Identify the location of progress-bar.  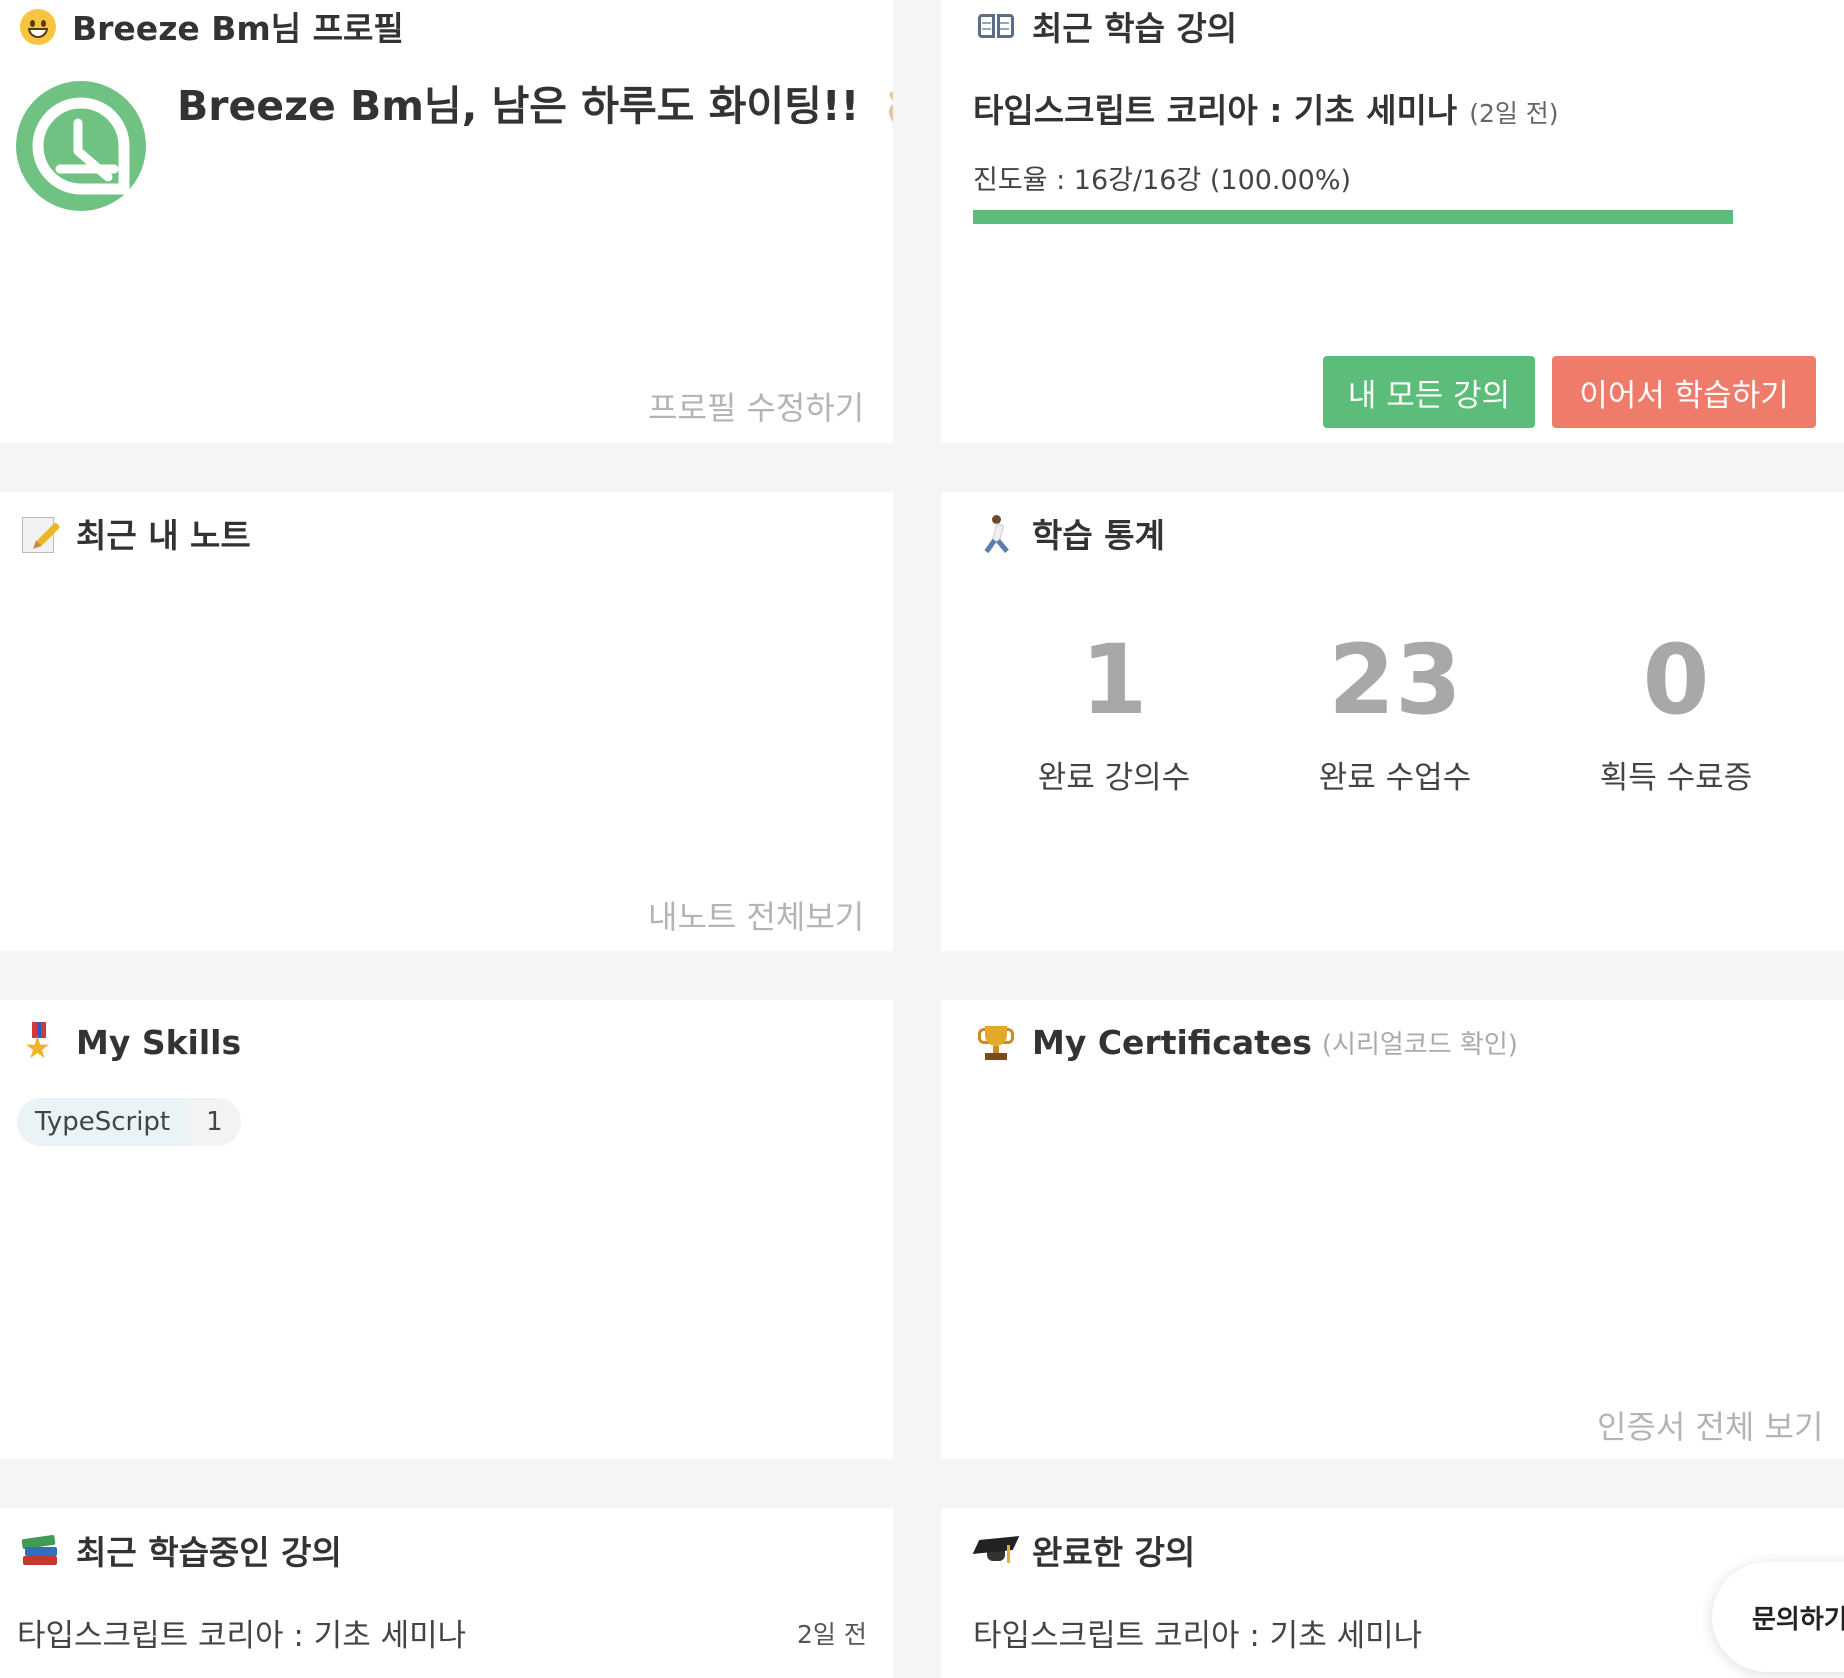
(1353, 217).